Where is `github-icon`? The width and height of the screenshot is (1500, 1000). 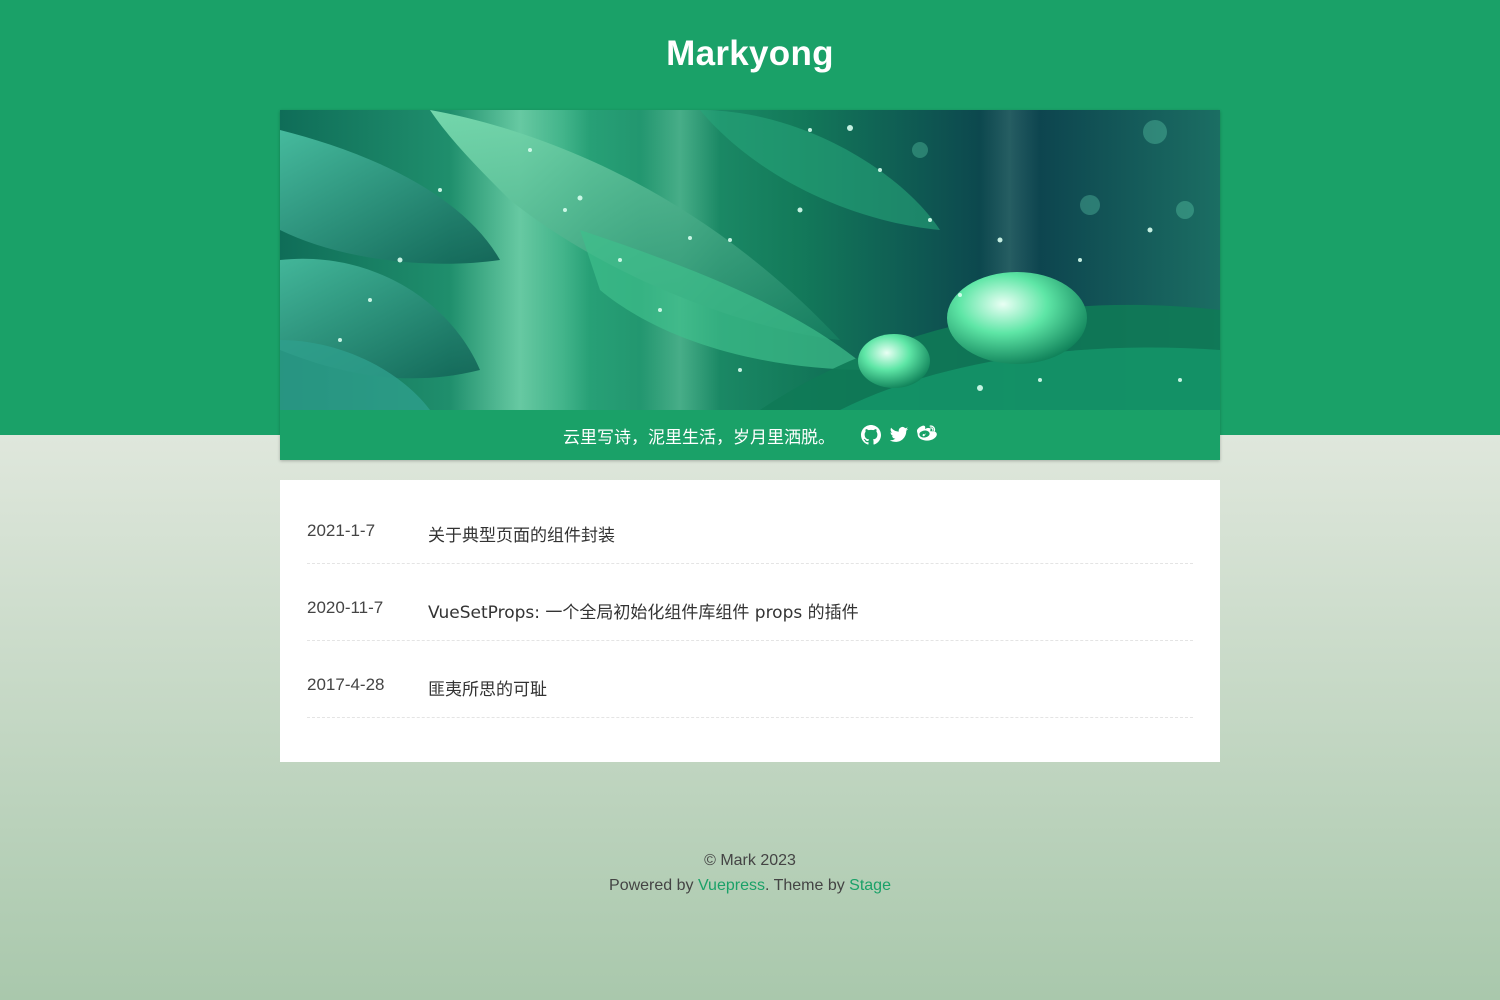 github-icon is located at coordinates (871, 435).